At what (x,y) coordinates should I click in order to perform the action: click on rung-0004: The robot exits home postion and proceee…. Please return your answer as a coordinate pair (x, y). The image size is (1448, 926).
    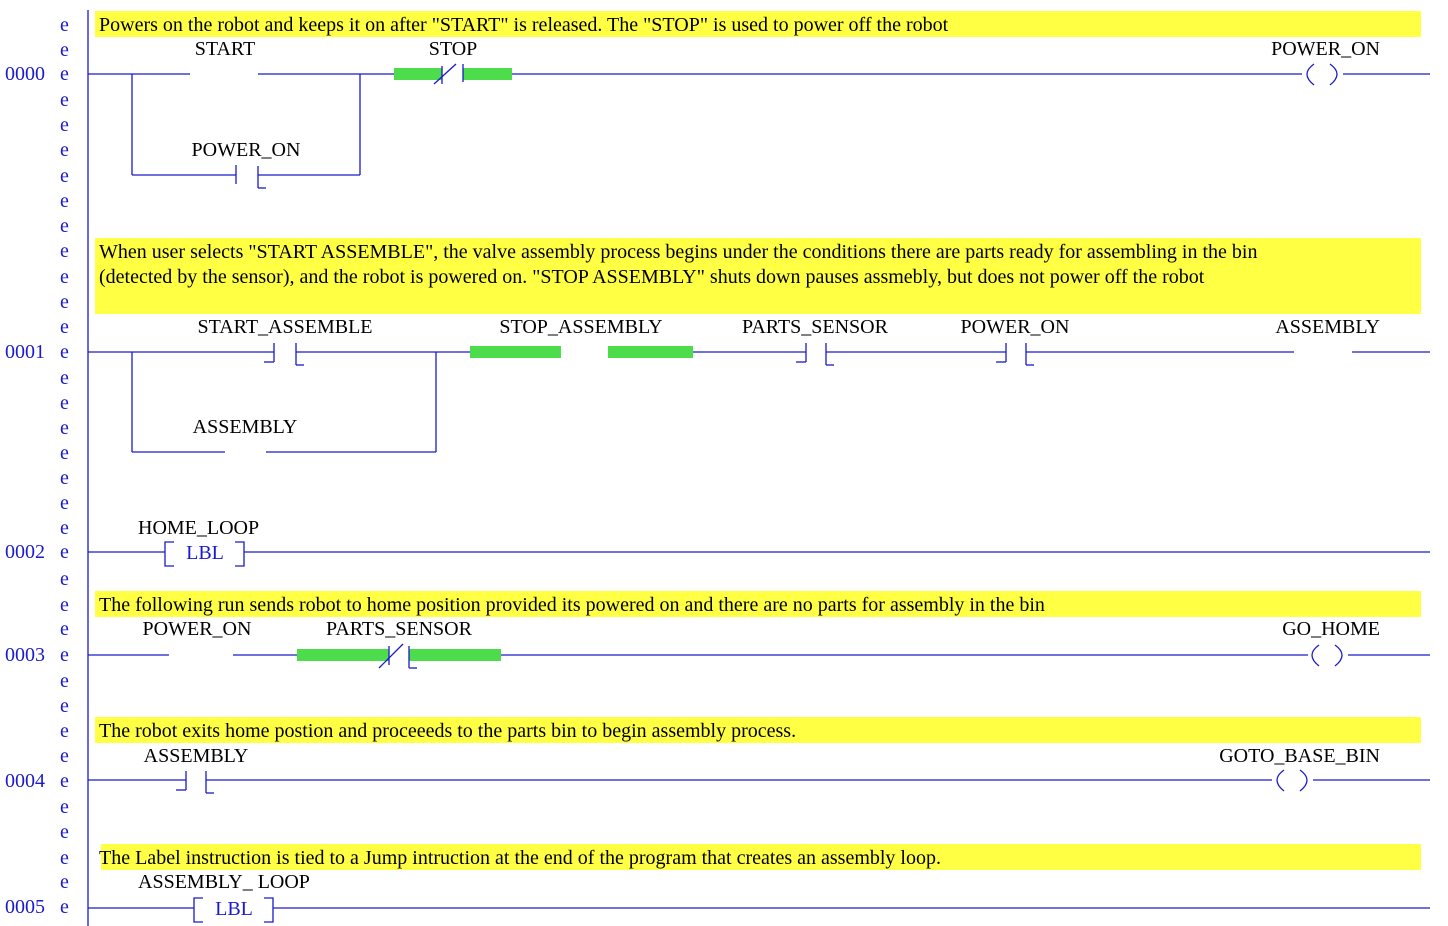
    Looking at the image, I should click on (759, 755).